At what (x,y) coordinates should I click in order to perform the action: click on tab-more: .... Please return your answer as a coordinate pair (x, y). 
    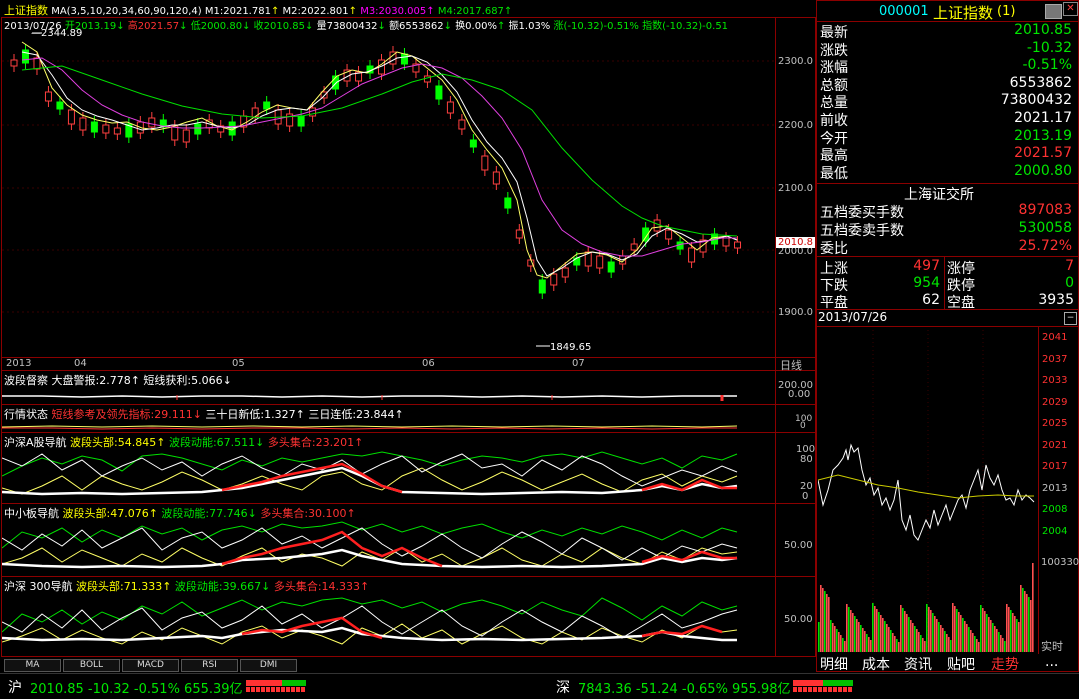
    Looking at the image, I should click on (1051, 662).